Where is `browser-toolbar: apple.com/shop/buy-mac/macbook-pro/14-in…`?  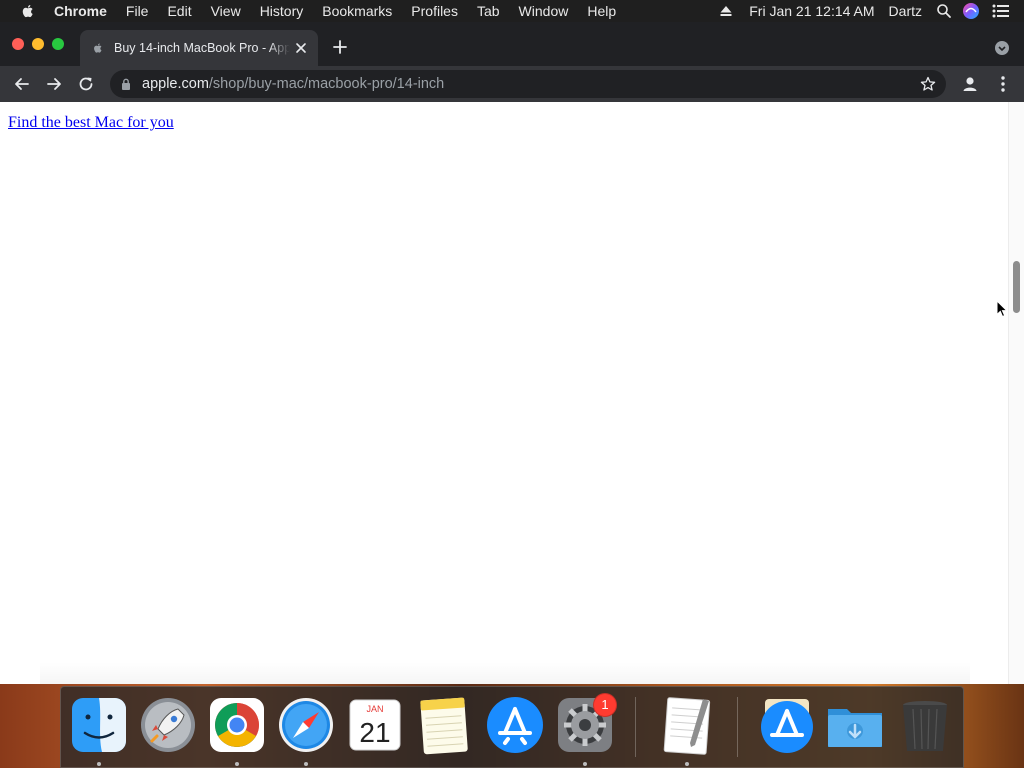
browser-toolbar: apple.com/shop/buy-mac/macbook-pro/14-in… is located at coordinates (512, 84).